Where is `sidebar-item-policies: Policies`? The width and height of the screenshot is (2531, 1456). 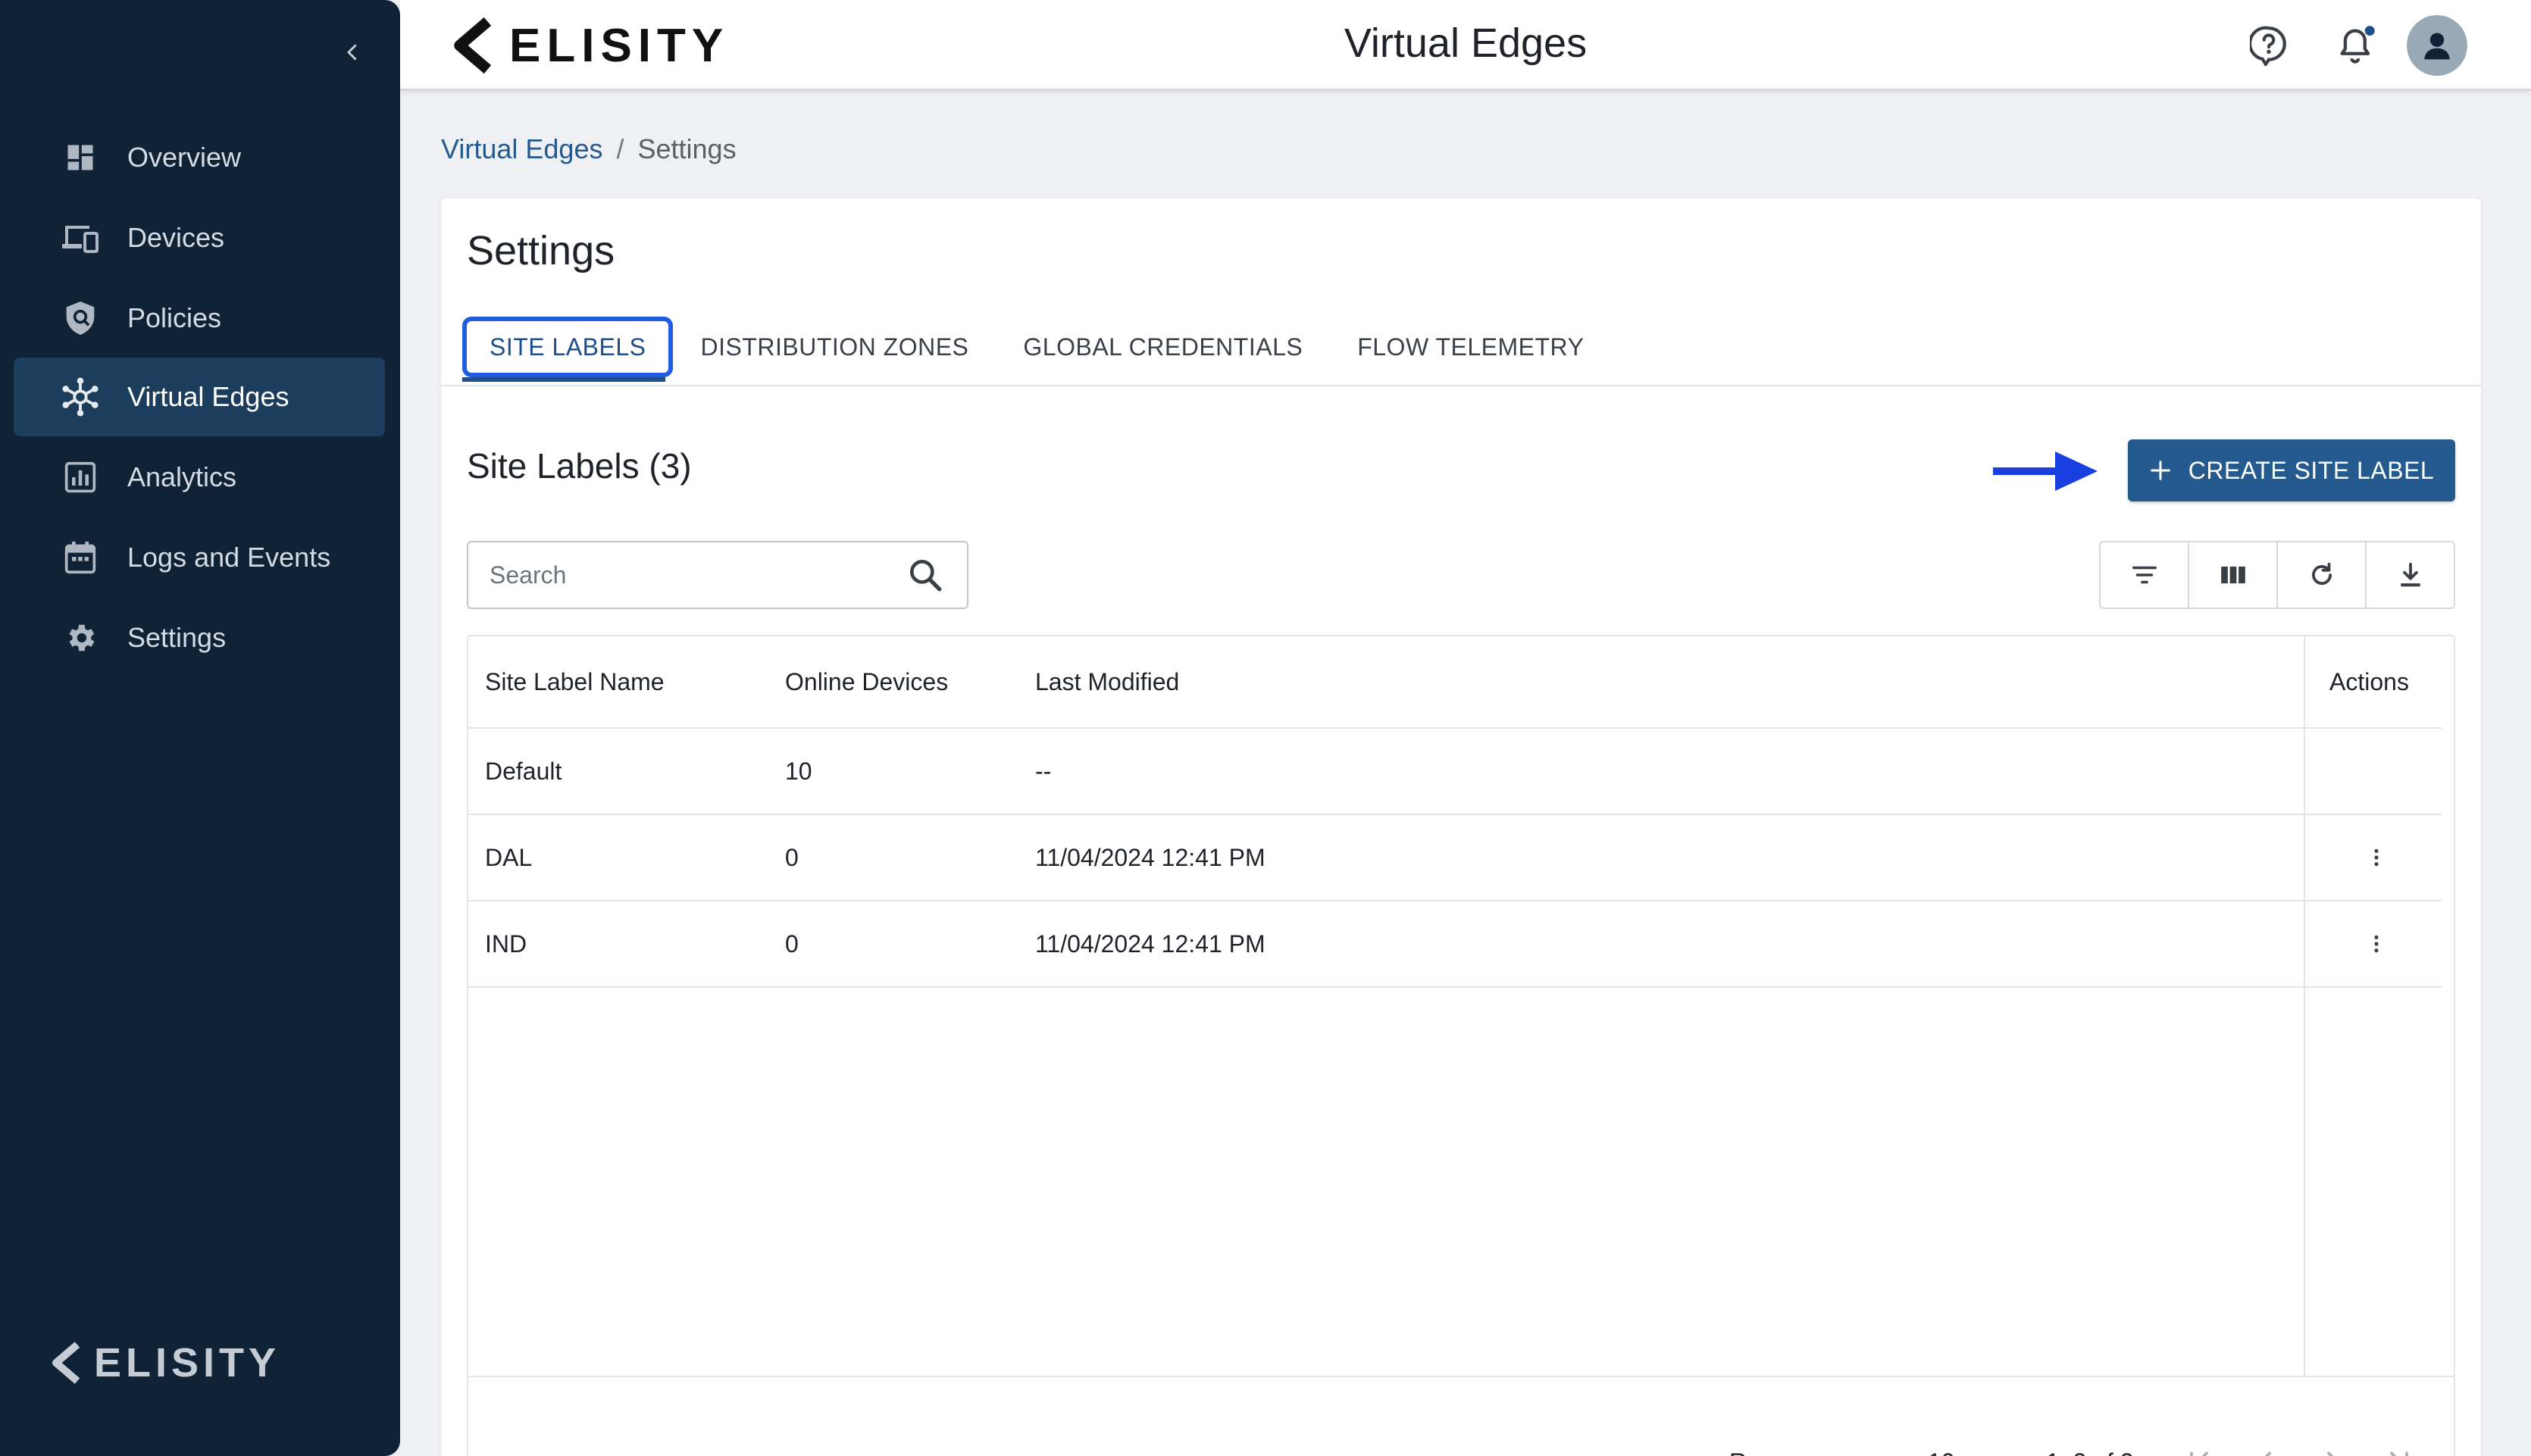
sidebar-item-policies: Policies is located at coordinates (199, 318).